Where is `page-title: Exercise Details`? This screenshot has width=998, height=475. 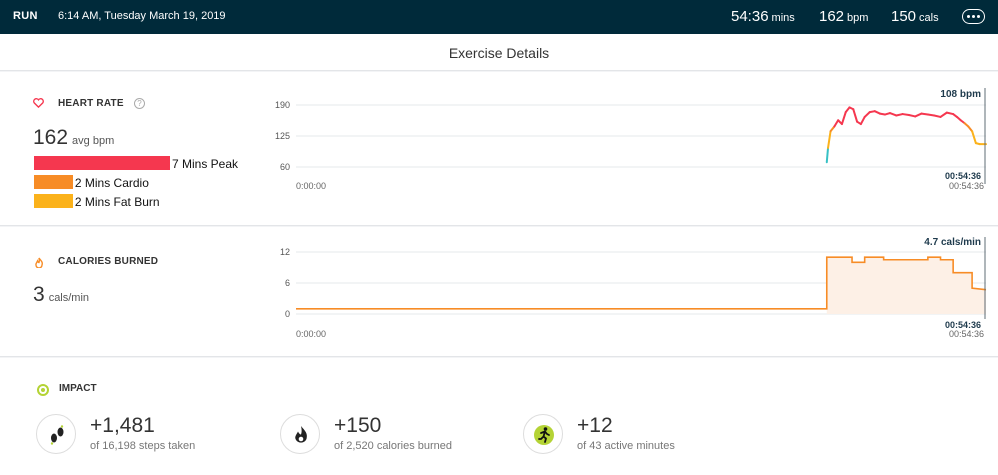 page-title: Exercise Details is located at coordinates (499, 53).